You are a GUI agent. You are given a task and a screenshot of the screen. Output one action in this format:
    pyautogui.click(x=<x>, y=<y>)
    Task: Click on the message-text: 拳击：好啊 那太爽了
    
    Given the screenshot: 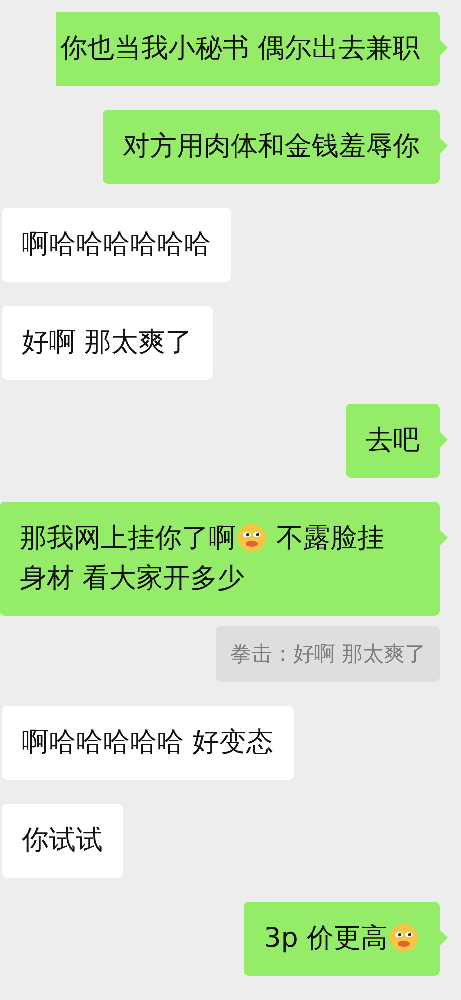 What is the action you would take?
    pyautogui.click(x=328, y=654)
    